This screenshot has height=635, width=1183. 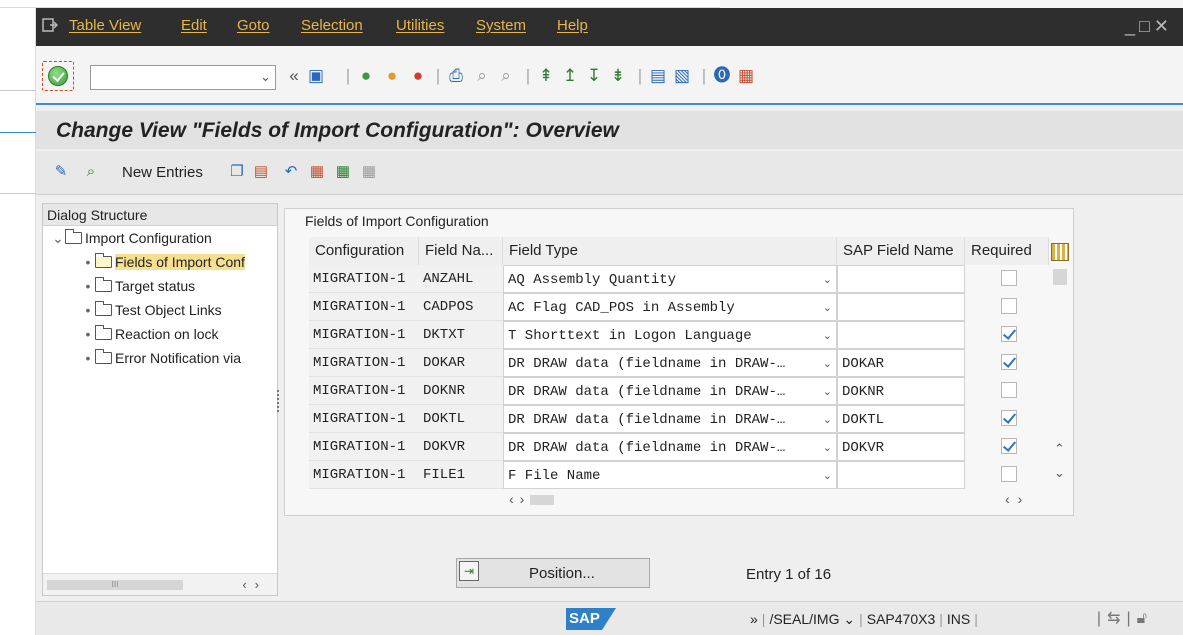 I want to click on table-row: MIGRATION-1 ANZAHL AQ Assembly Quantity ⌄, so click(x=679, y=279).